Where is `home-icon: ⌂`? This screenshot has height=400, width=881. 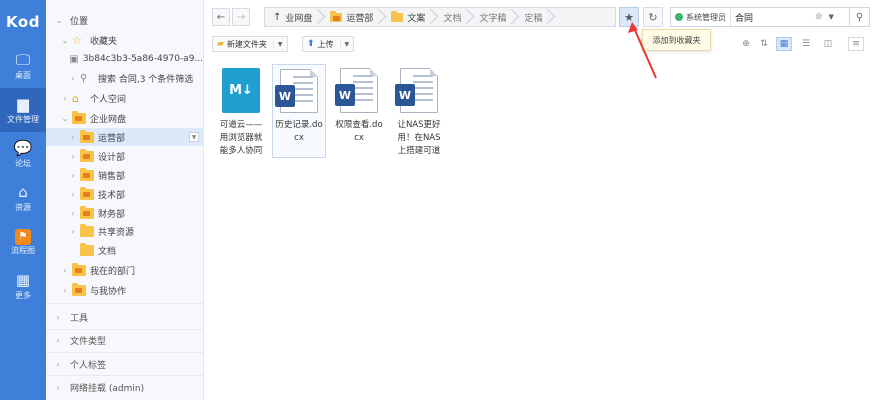 home-icon: ⌂ is located at coordinates (75, 98).